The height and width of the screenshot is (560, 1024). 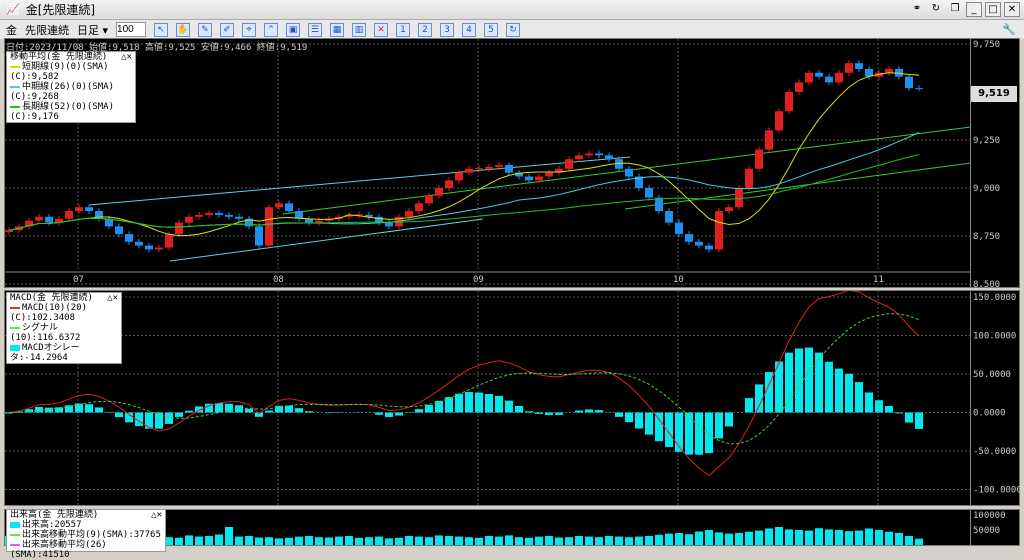 What do you see at coordinates (994, 337) in the screenshot?
I see `macd-tick-label: 100.0000` at bounding box center [994, 337].